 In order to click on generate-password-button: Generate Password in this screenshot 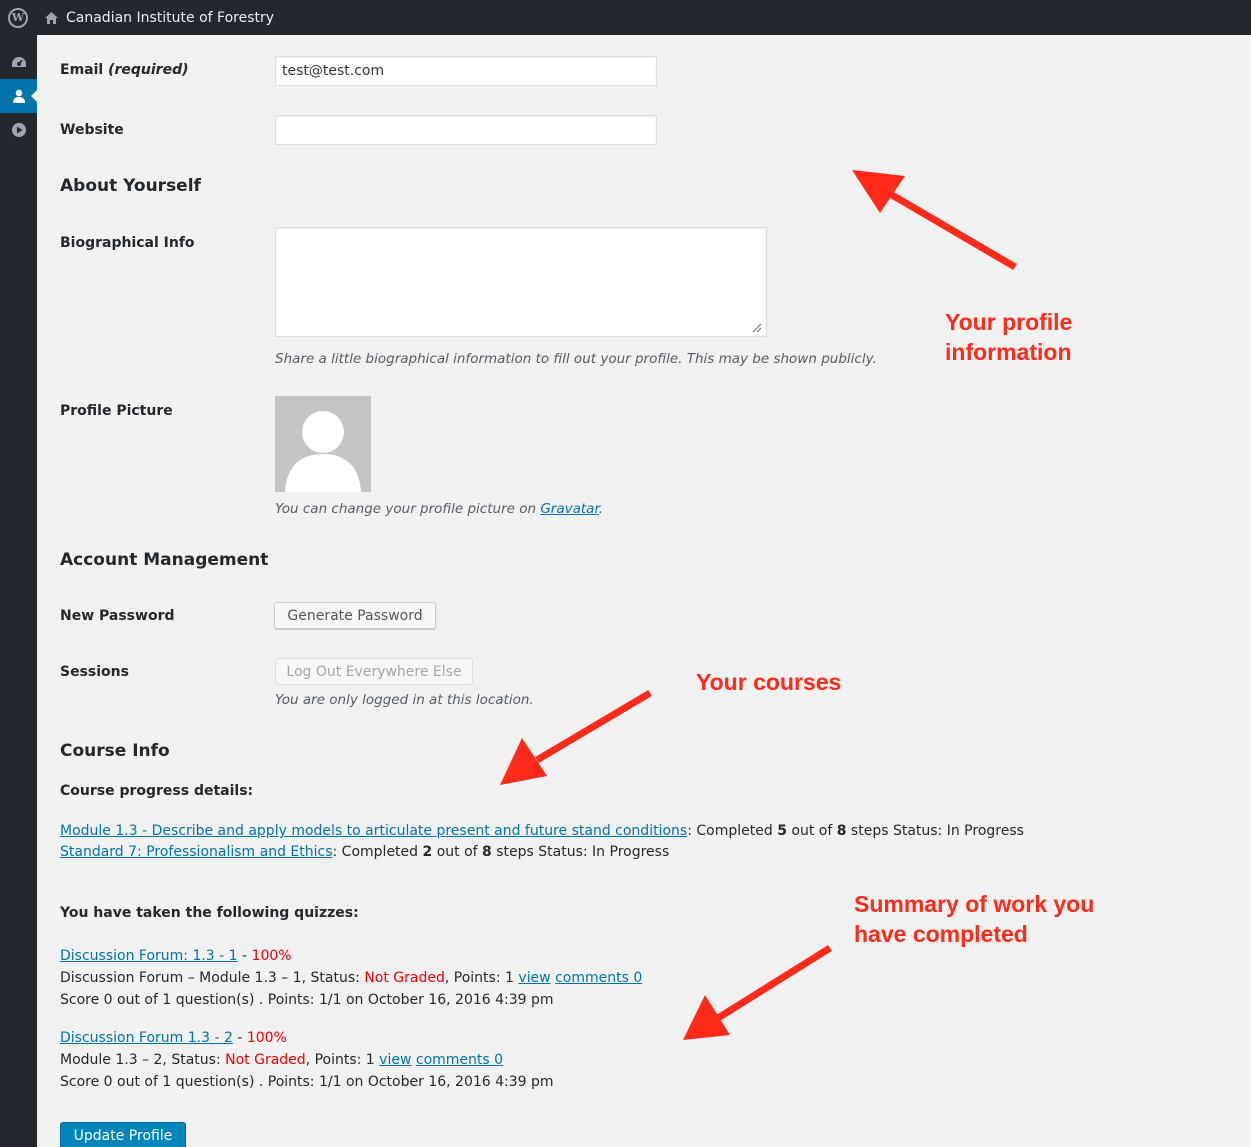, I will do `click(355, 615)`.